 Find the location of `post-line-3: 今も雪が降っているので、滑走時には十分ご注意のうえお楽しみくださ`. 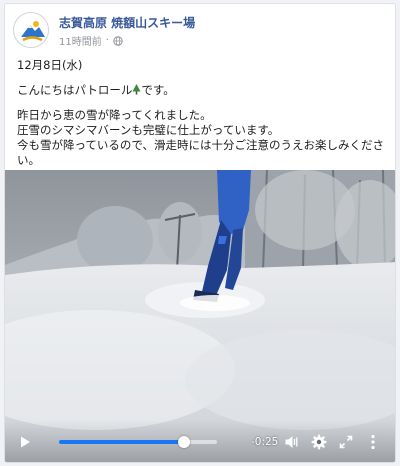

post-line-3: 今も雪が降っているので、滑走時には十分ご注意のうえお楽しみくださ is located at coordinates (200, 145).